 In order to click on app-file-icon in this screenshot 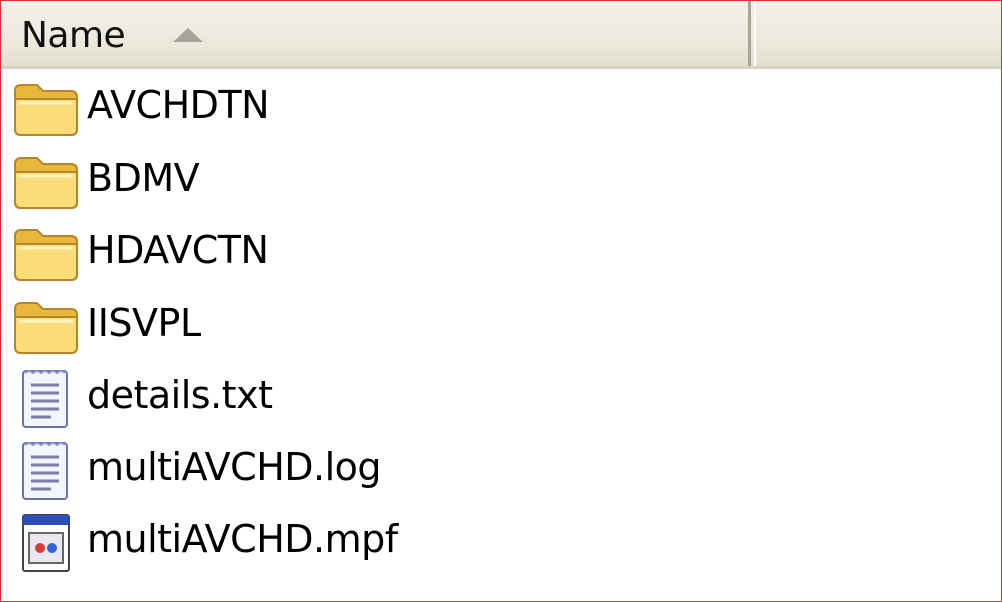, I will do `click(46, 542)`.